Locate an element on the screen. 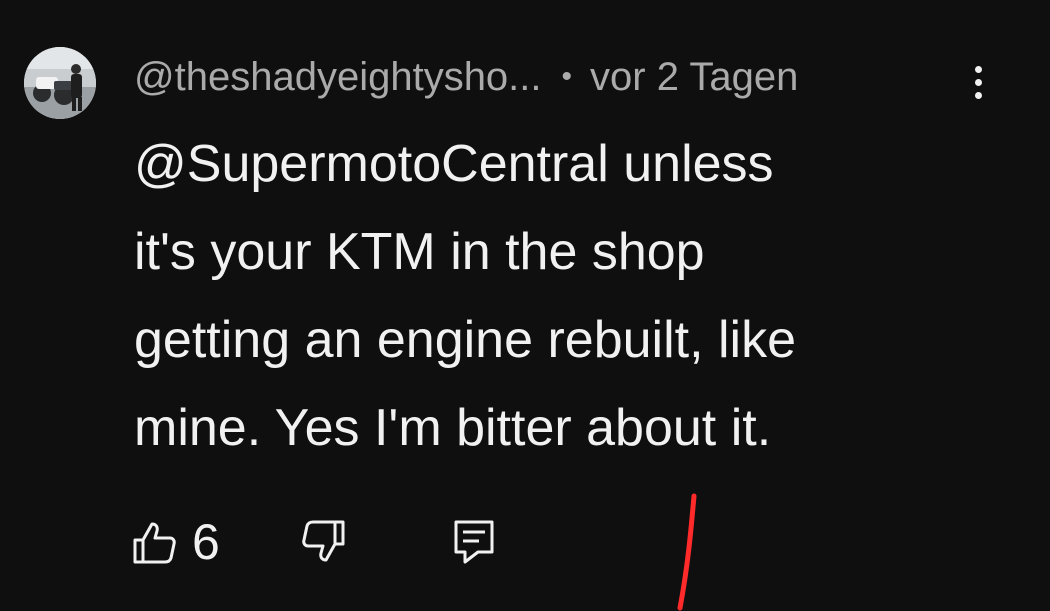  like-button is located at coordinates (154, 542).